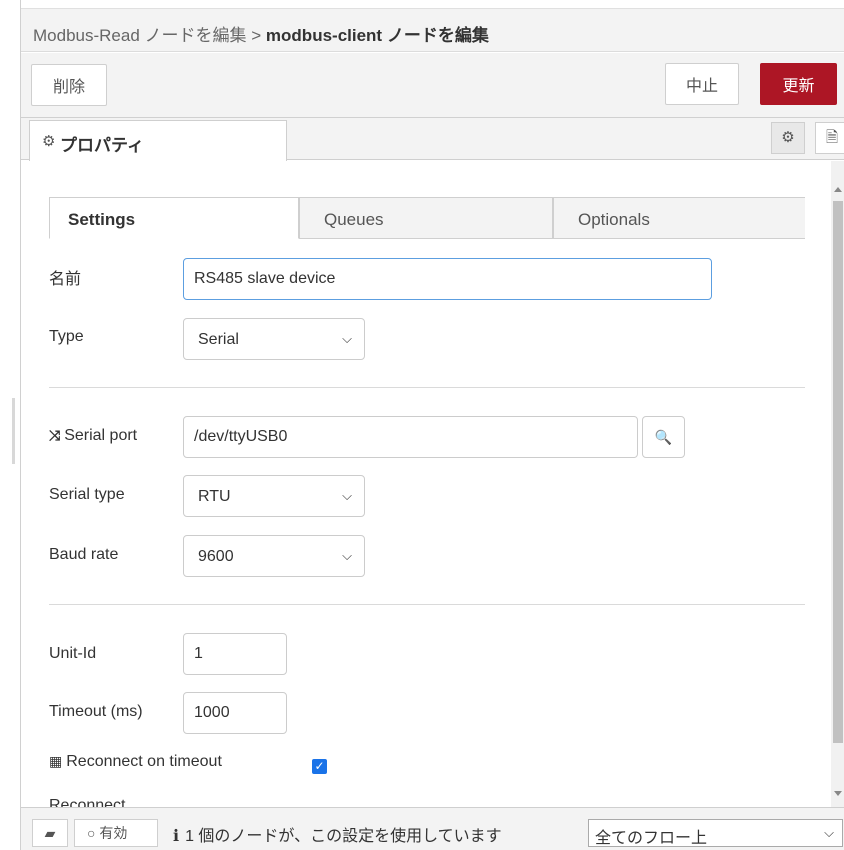 The image size is (844, 850). Describe the element at coordinates (410, 437) in the screenshot. I see `serial-port-input` at that location.